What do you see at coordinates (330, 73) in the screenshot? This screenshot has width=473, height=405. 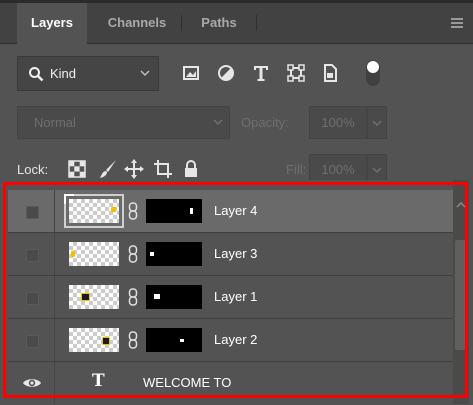 I see `smart-object-filter-icon` at bounding box center [330, 73].